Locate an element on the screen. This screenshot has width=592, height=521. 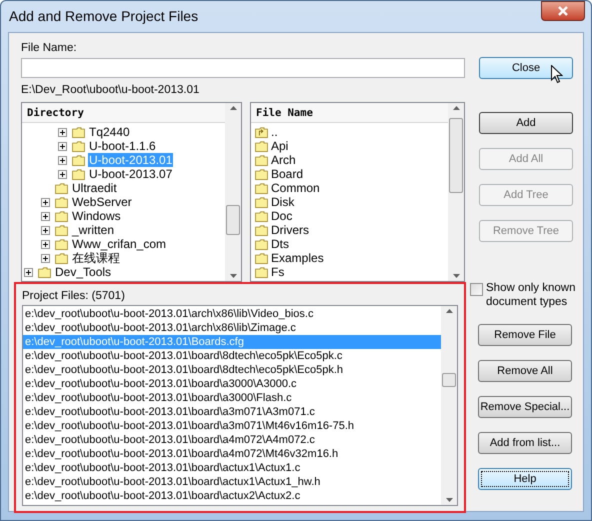
dialog-button: Remove All is located at coordinates (525, 371).